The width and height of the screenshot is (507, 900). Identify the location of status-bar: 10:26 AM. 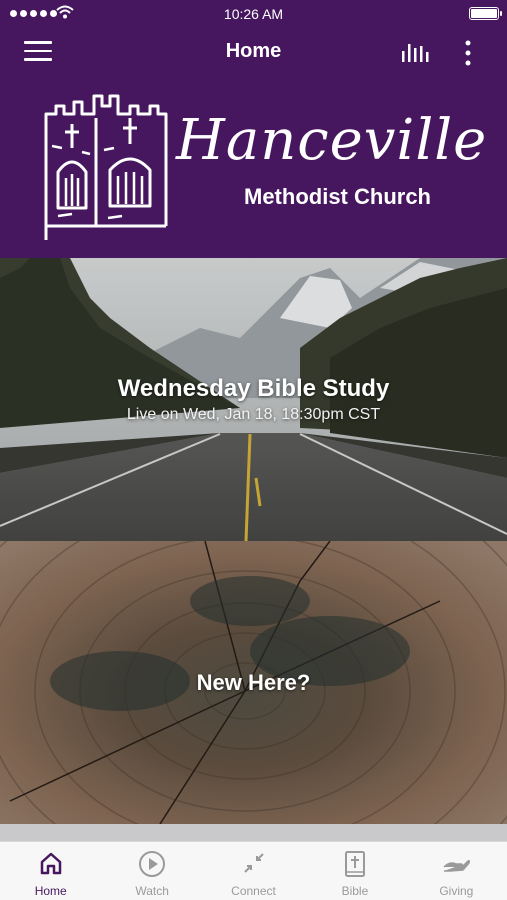
(253, 14).